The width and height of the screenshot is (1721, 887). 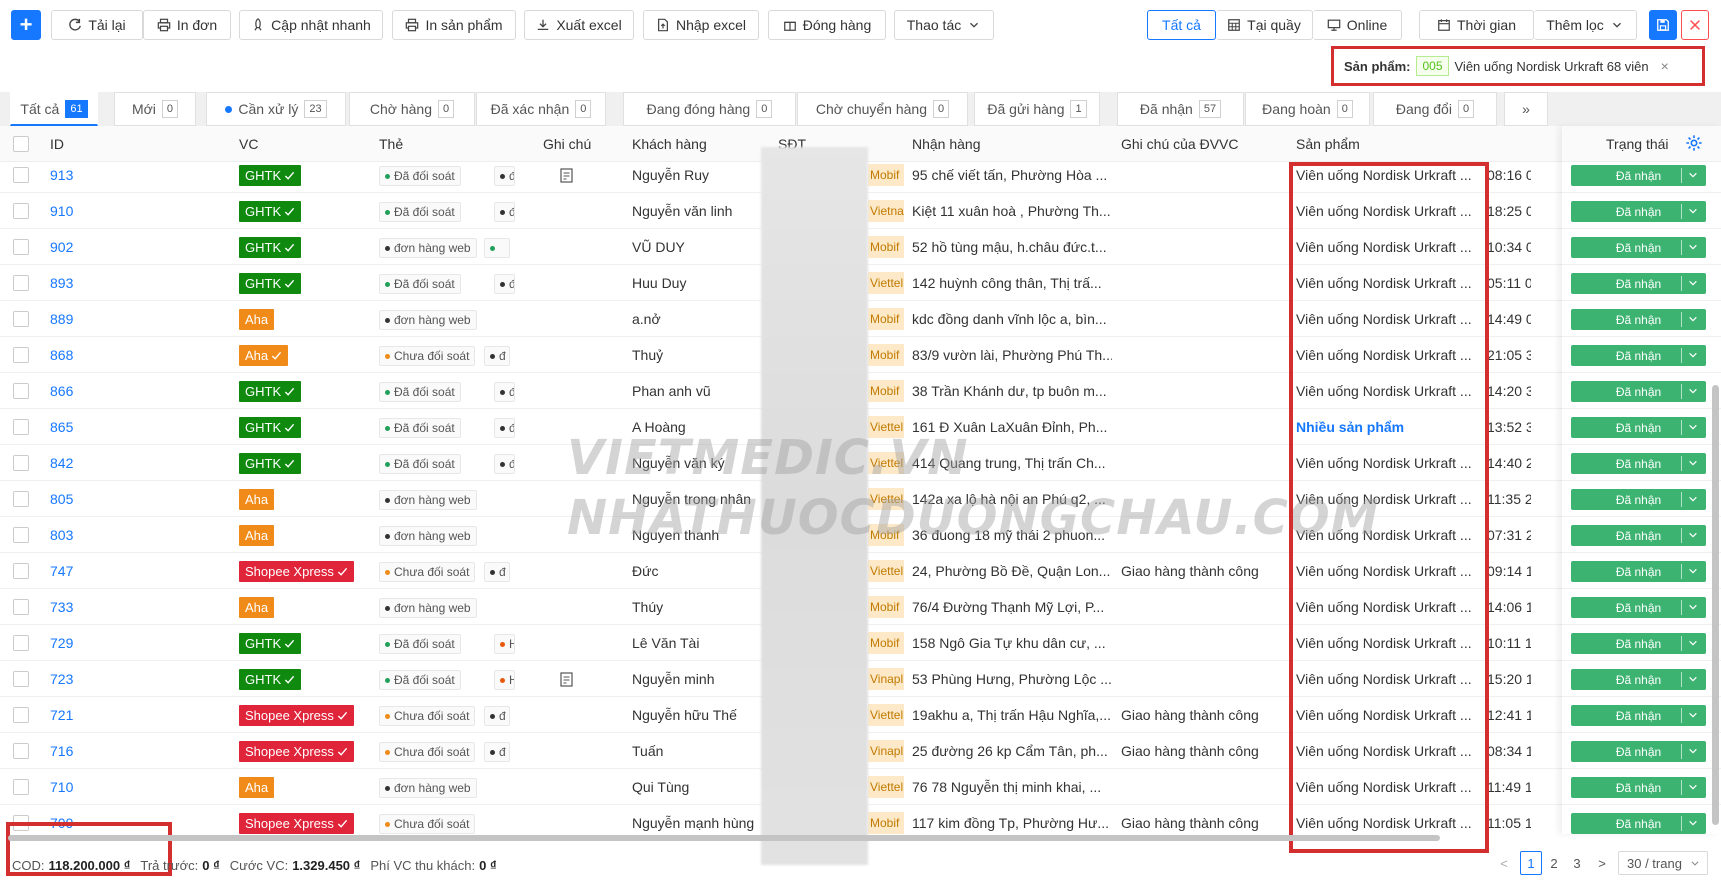 I want to click on scope-online-button: Online, so click(x=1357, y=25).